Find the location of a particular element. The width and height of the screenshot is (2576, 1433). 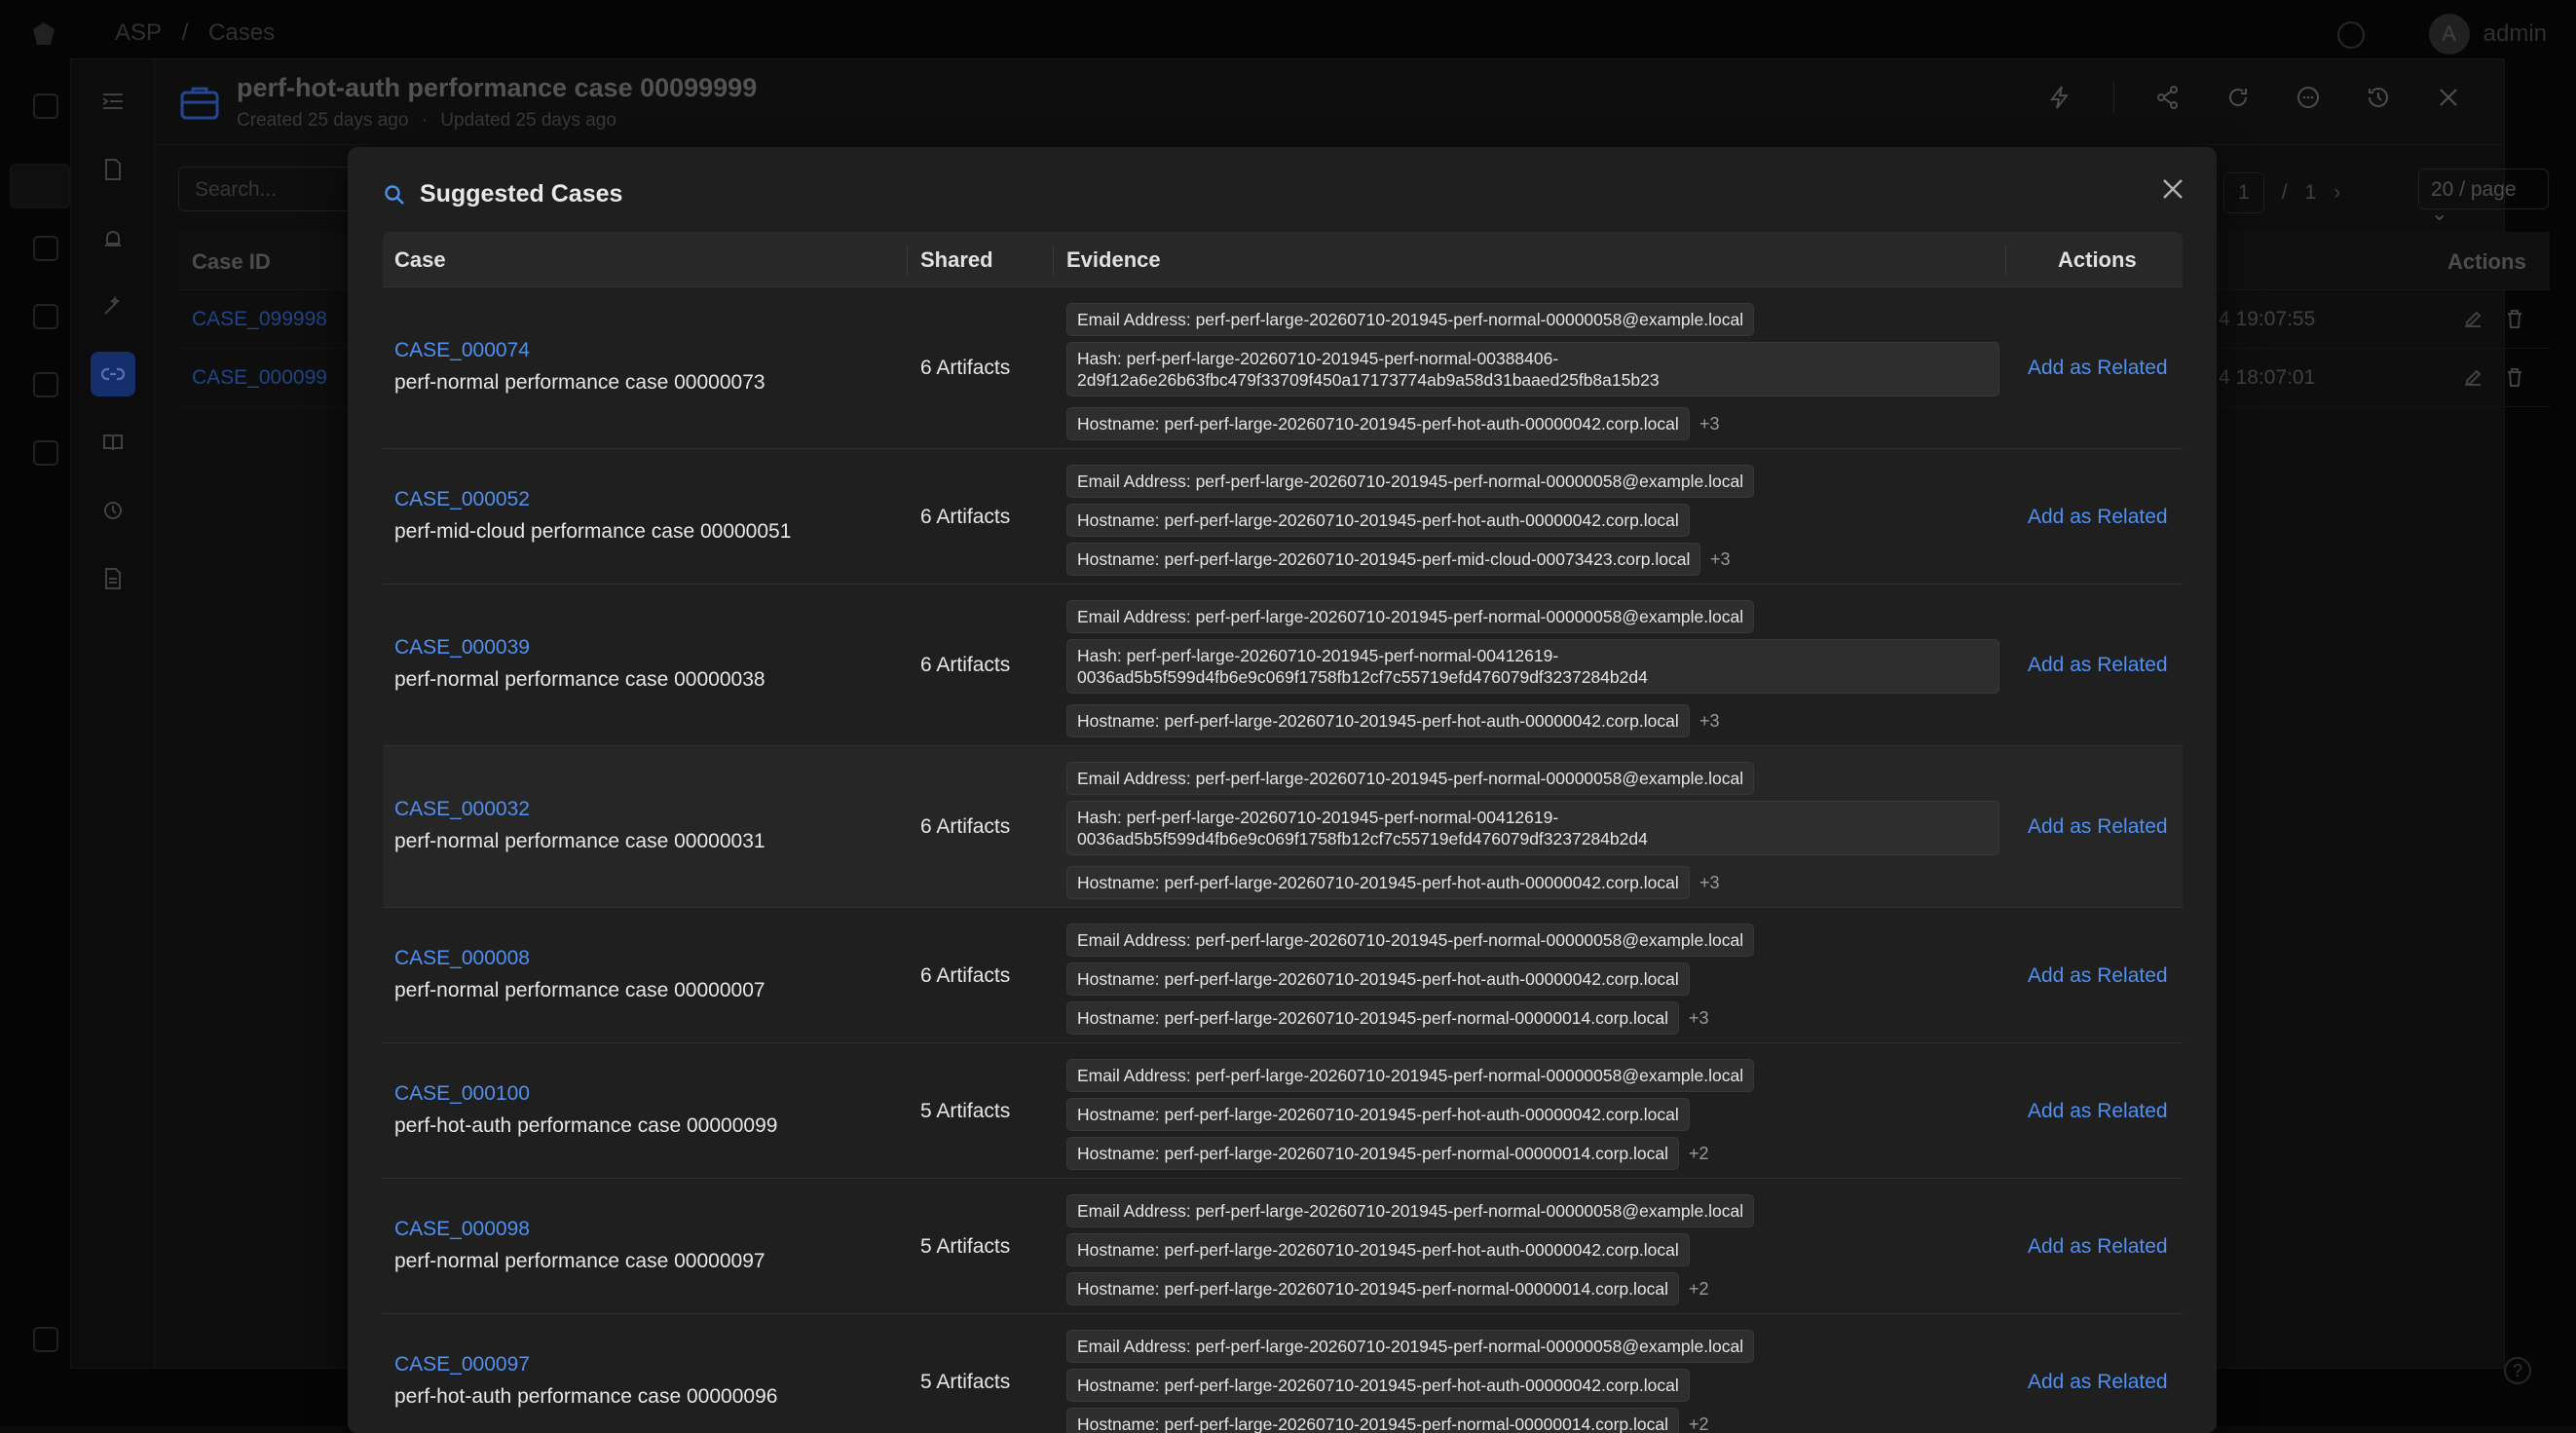

history-icon is located at coordinates (2378, 98).